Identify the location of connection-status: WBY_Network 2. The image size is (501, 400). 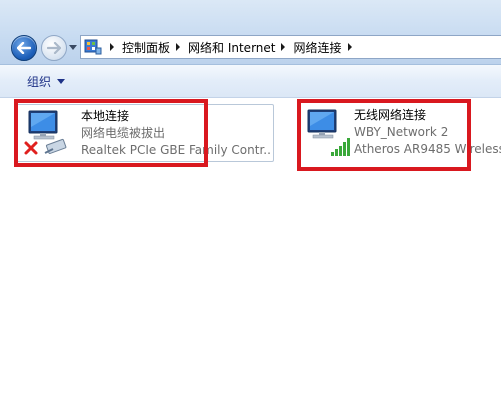
(401, 132).